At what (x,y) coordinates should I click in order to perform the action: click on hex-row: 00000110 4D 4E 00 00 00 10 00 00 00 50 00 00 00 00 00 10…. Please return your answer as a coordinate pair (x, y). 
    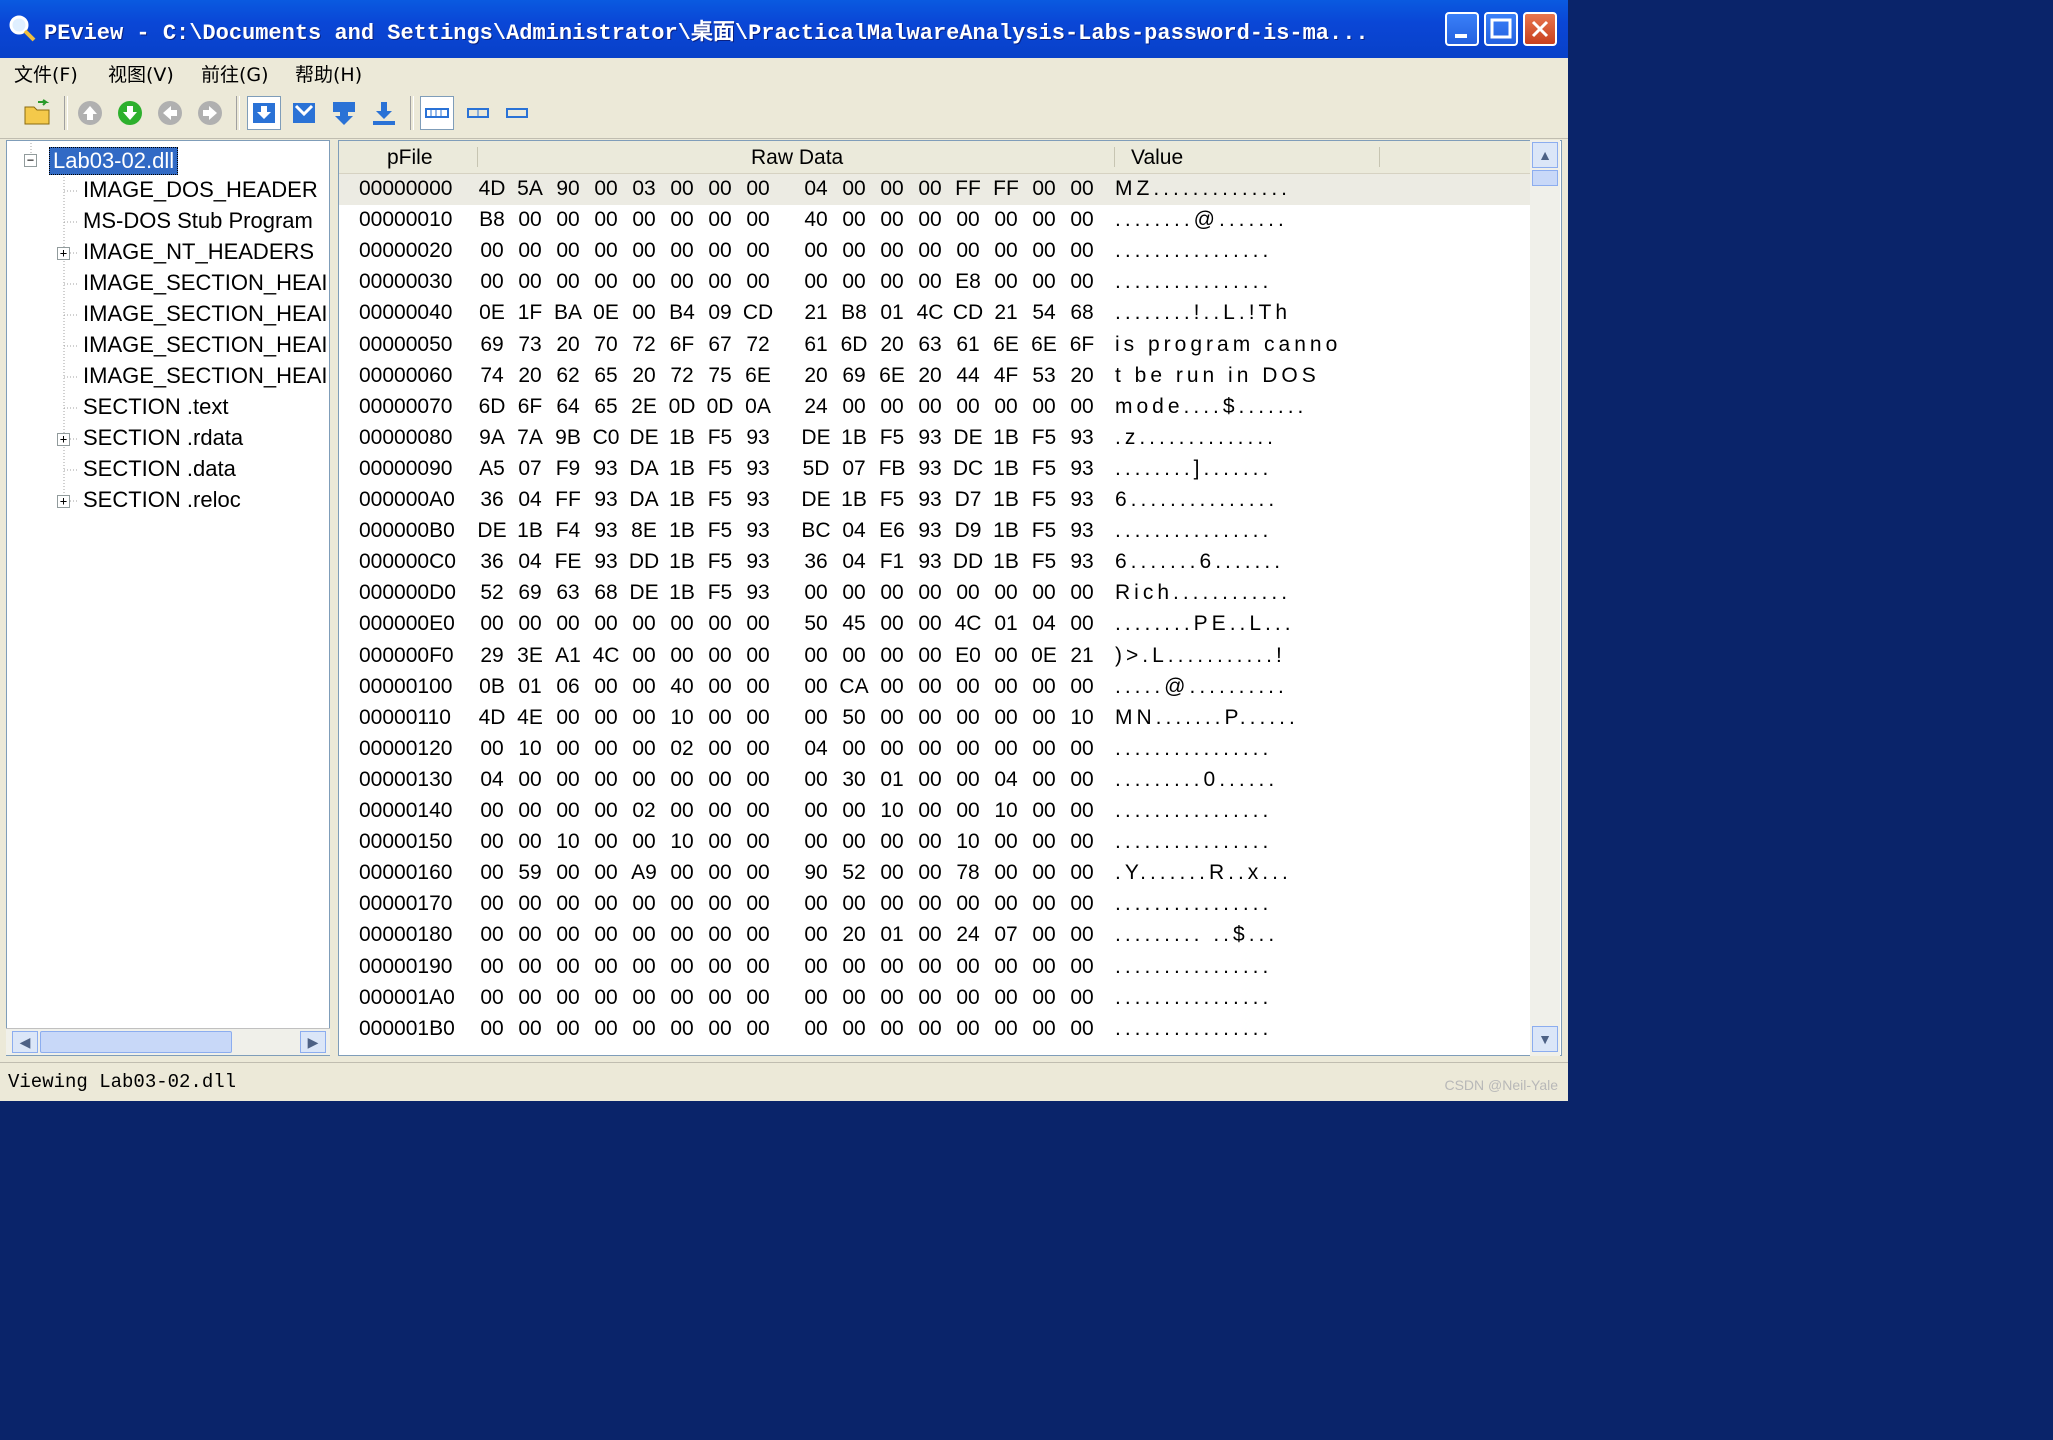
    Looking at the image, I should click on (937, 718).